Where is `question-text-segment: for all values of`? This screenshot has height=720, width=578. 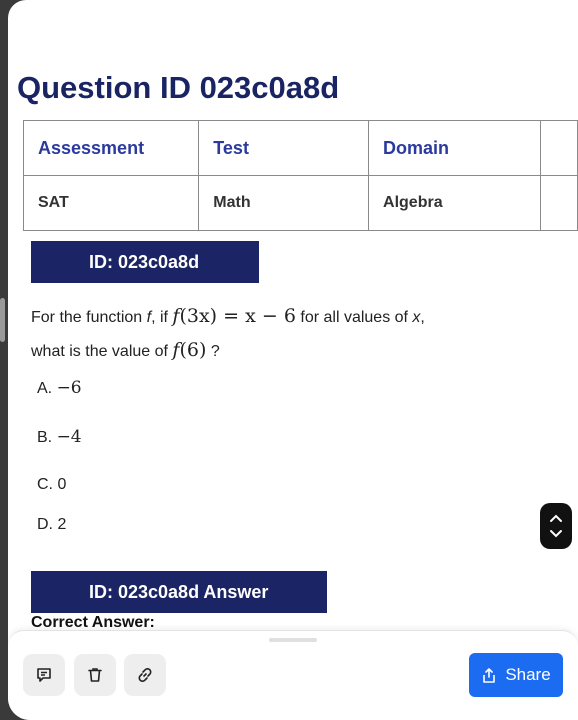
question-text-segment: for all values of is located at coordinates (354, 317).